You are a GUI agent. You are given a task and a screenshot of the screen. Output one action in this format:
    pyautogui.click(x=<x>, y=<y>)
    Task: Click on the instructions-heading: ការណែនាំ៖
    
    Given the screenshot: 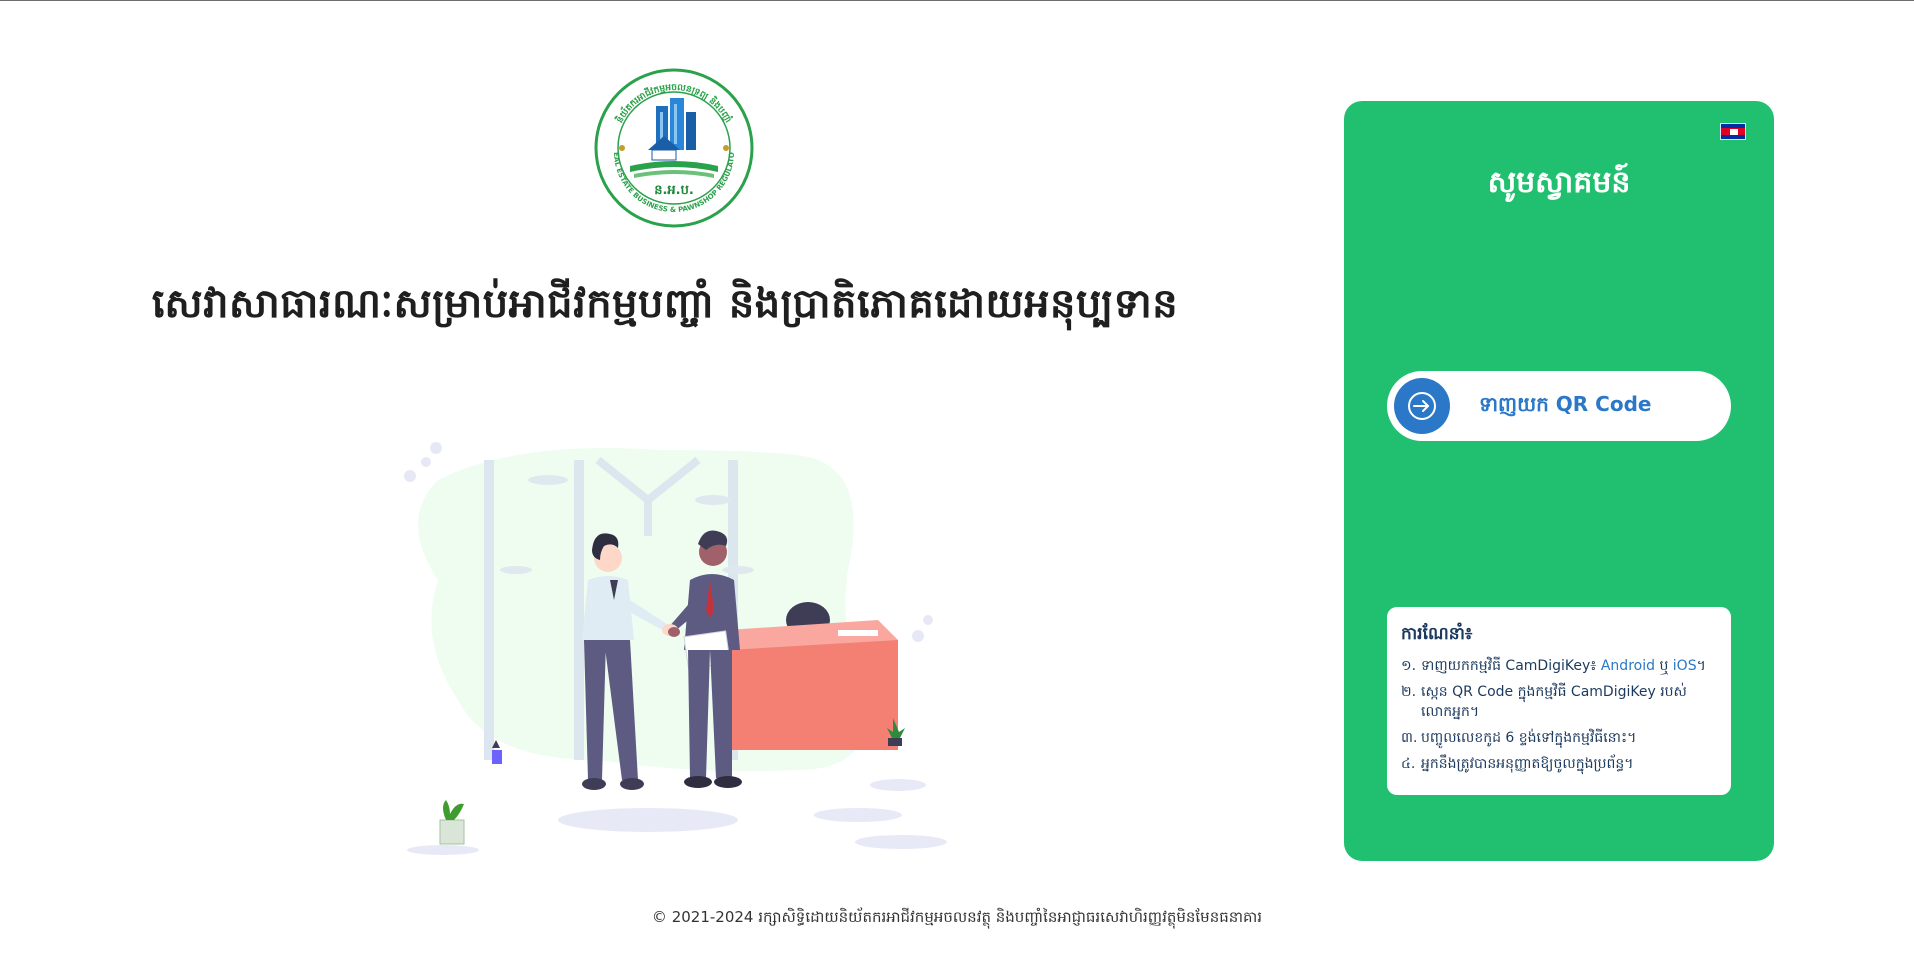 What is the action you would take?
    pyautogui.click(x=1437, y=634)
    